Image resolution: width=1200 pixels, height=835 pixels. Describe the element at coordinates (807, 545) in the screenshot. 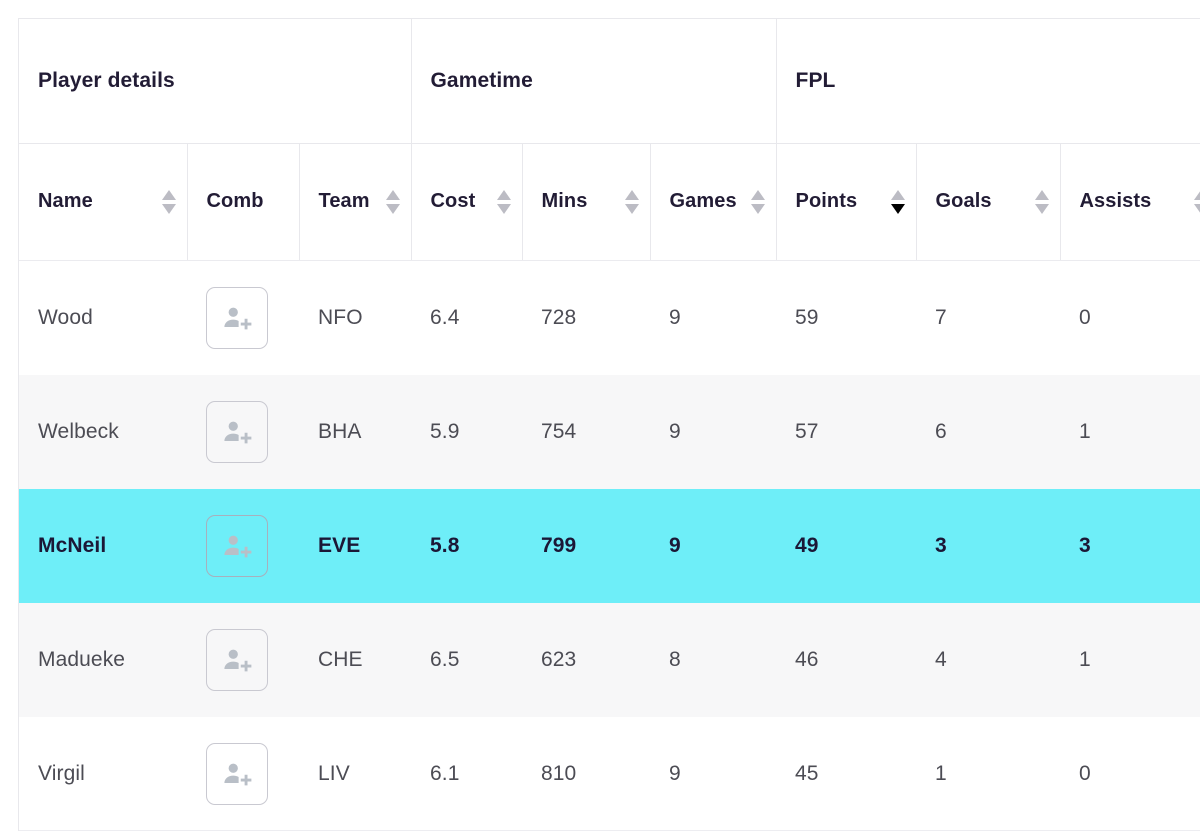

I see `points-value: 49` at that location.